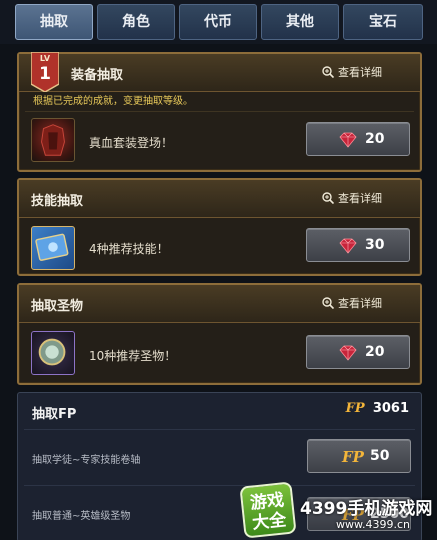 This screenshot has height=540, width=437. What do you see at coordinates (45, 58) in the screenshot?
I see `level-tag: LV` at bounding box center [45, 58].